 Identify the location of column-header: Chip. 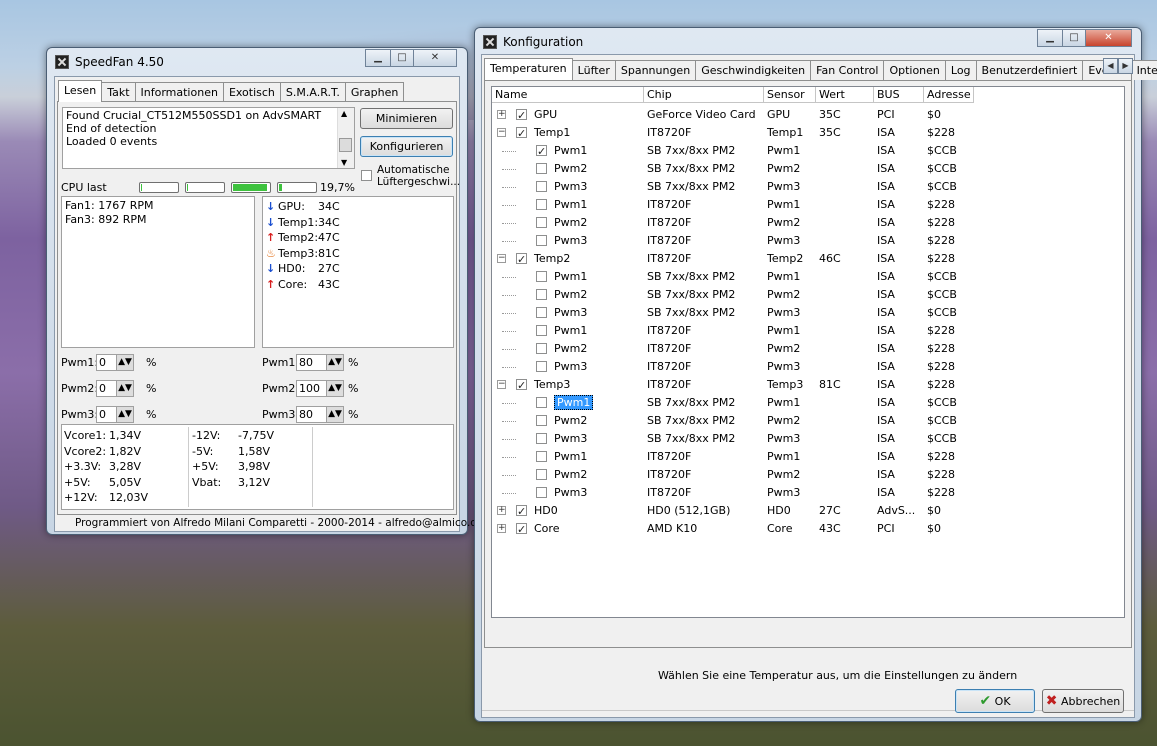
(704, 95).